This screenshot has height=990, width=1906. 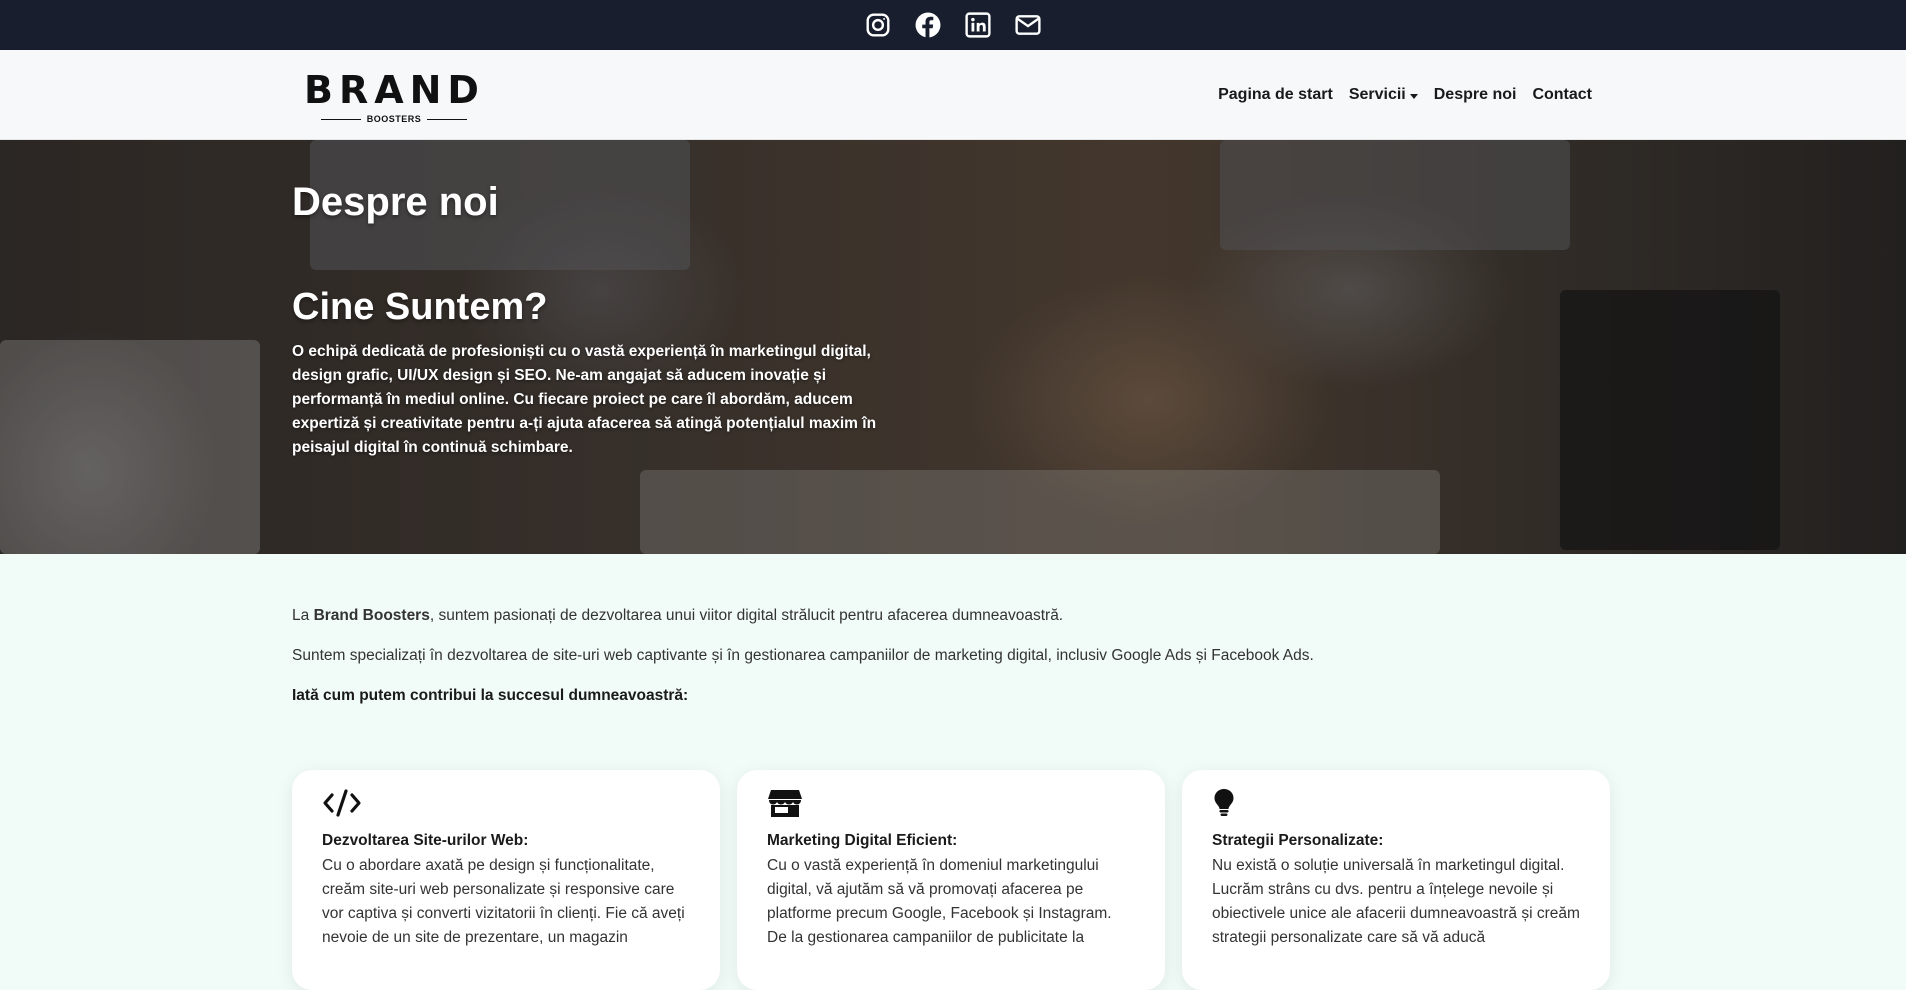 I want to click on logo-main-text: BRAND, so click(x=394, y=90).